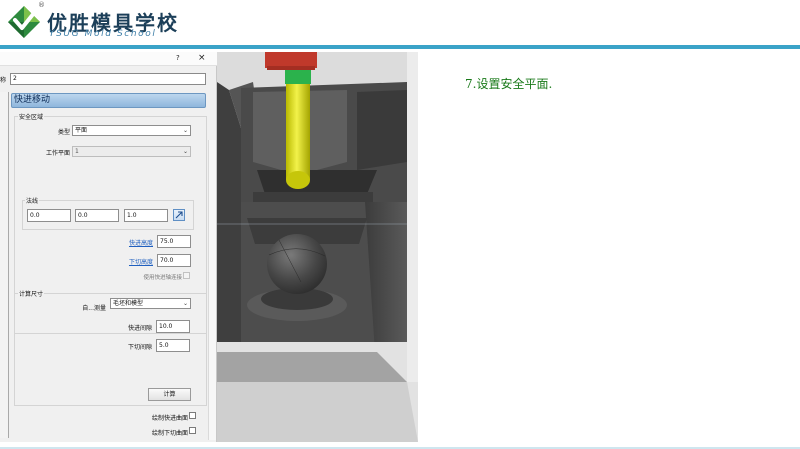 Image resolution: width=800 pixels, height=449 pixels. I want to click on pick-arrow-icon, so click(179, 215).